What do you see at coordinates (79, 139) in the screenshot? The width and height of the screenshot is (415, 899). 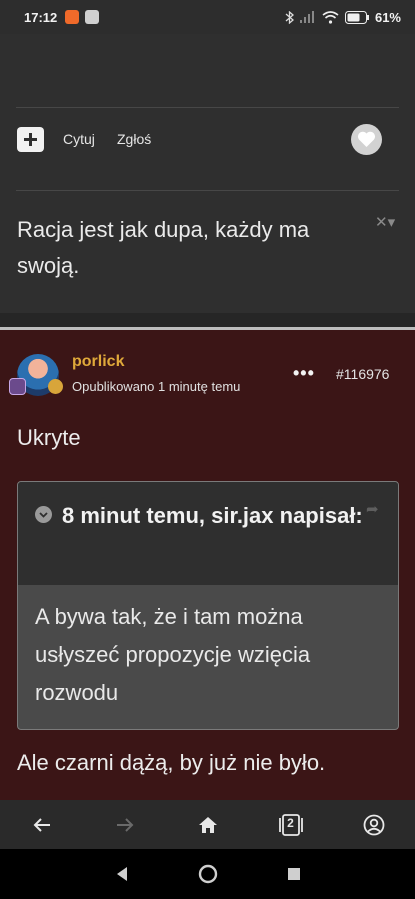 I see `quote-button: Cytuj` at bounding box center [79, 139].